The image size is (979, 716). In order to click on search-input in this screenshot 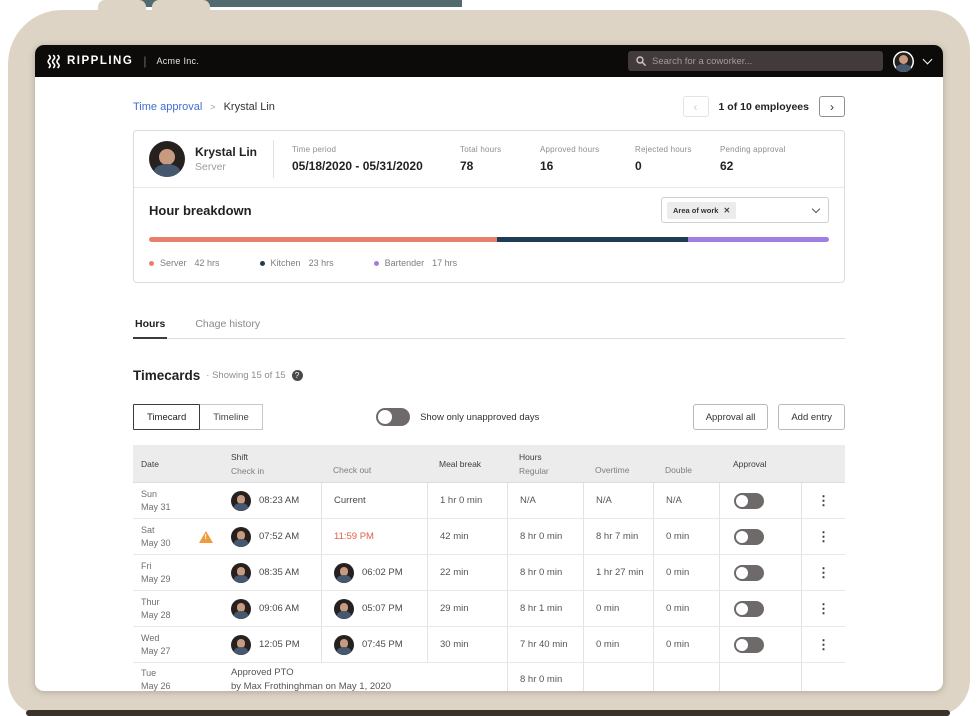, I will do `click(763, 61)`.